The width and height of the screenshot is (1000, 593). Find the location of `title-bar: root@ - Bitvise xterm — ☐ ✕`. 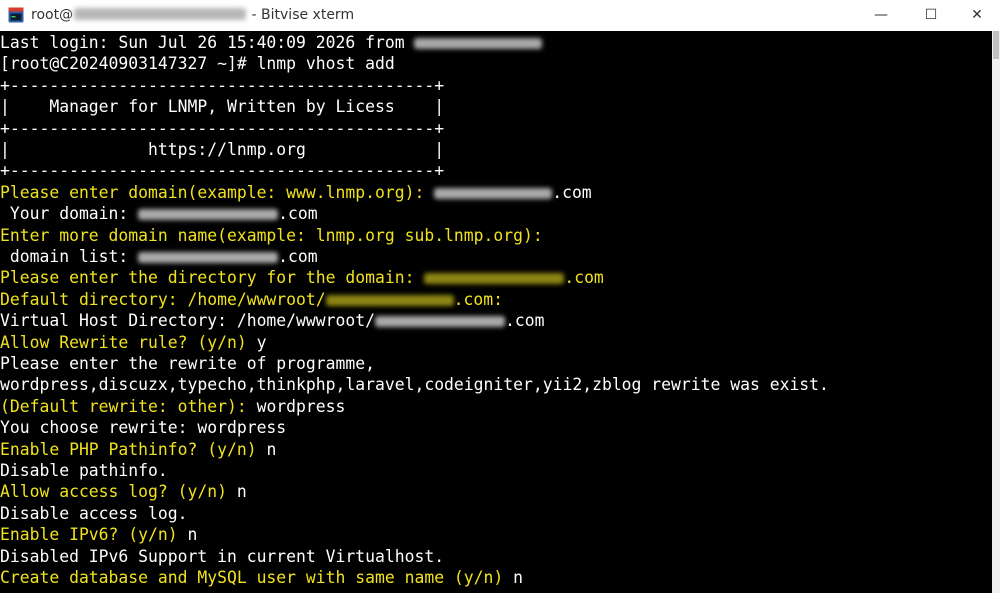

title-bar: root@ - Bitvise xterm — ☐ ✕ is located at coordinates (500, 15).